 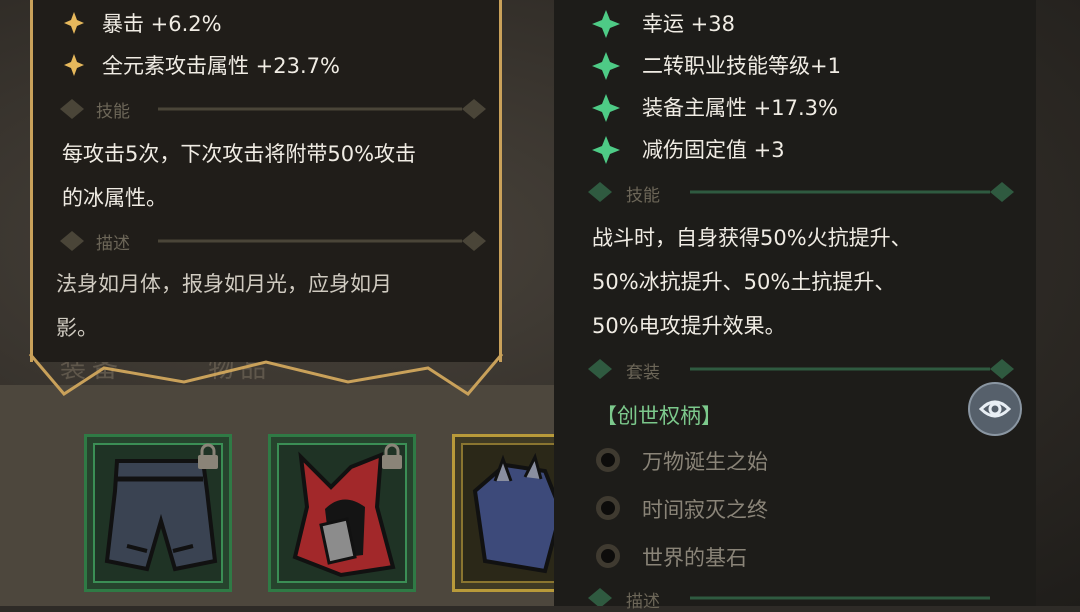 I want to click on stat-line: 暴击 +6.2%, so click(x=162, y=24).